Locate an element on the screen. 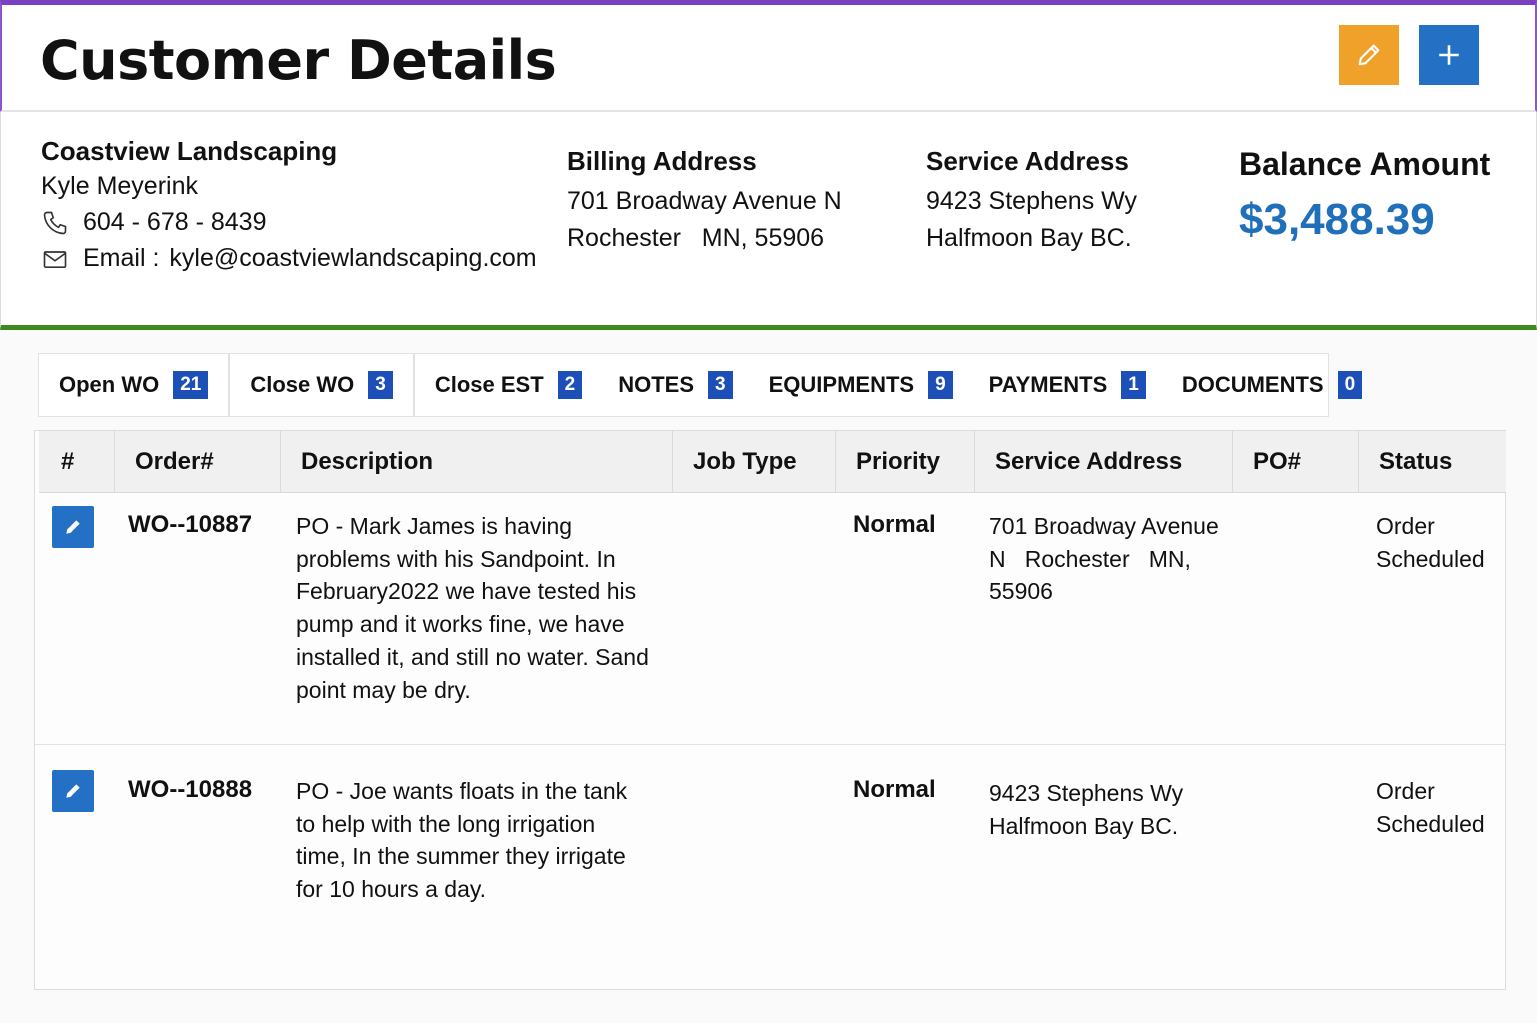  tab-equipments: EQUIPMENTS 9 is located at coordinates (862, 385).